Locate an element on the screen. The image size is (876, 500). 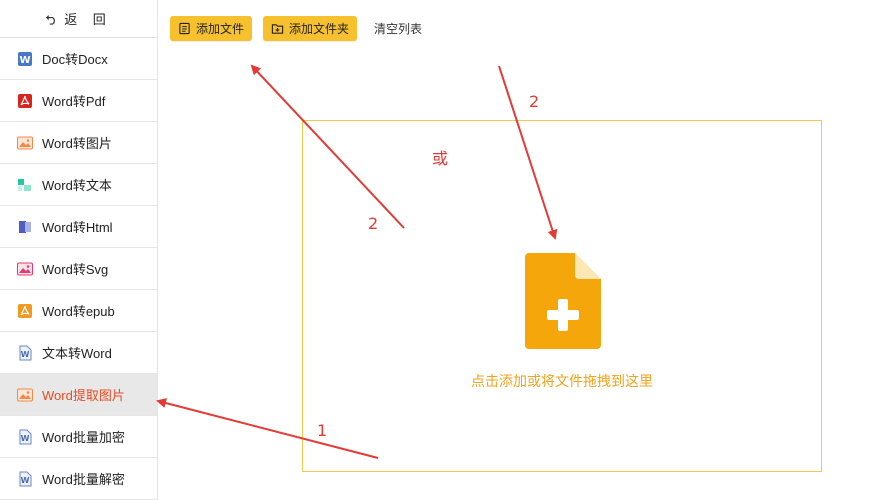
sidebar-item-text-to-word: W 文本转Word is located at coordinates (78, 353).